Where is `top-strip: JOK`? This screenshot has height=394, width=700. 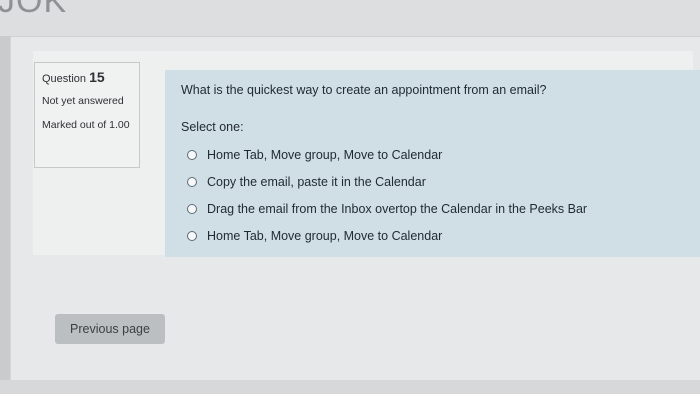
top-strip: JOK is located at coordinates (350, 18).